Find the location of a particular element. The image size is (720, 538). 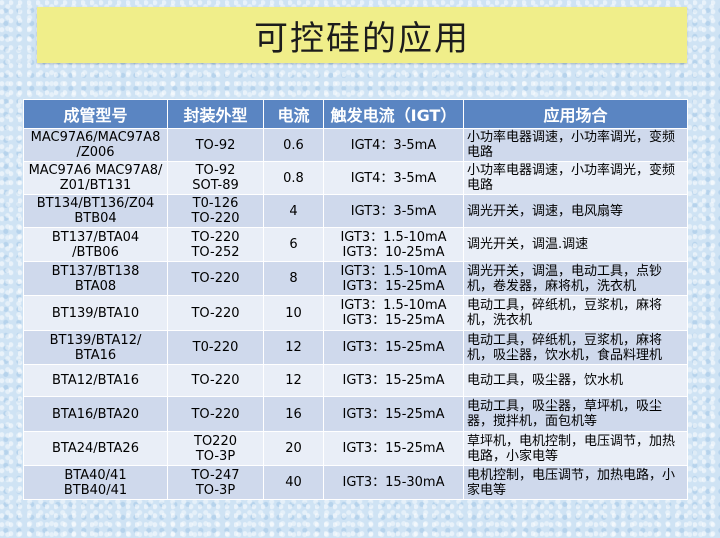

cell-model: BTA16/BTA20 is located at coordinates (95, 414).